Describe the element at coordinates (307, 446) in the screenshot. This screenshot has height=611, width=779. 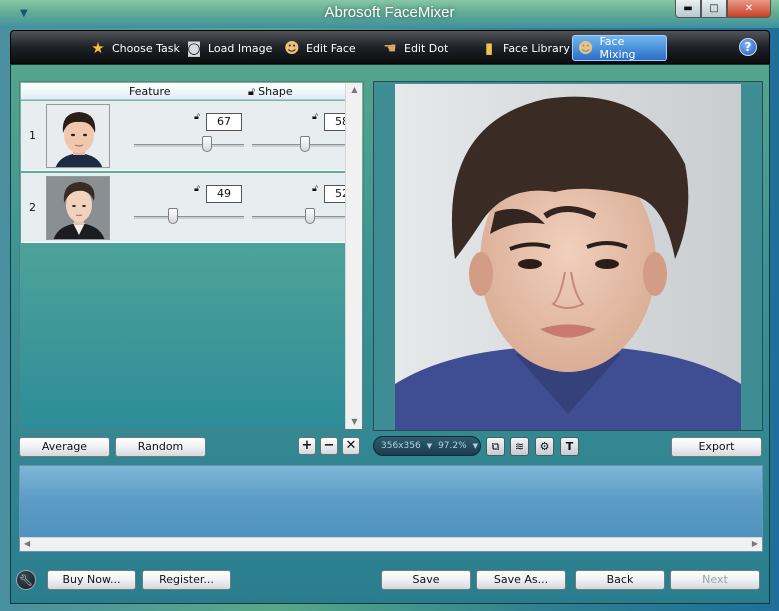
I see `add-face-button: +` at that location.